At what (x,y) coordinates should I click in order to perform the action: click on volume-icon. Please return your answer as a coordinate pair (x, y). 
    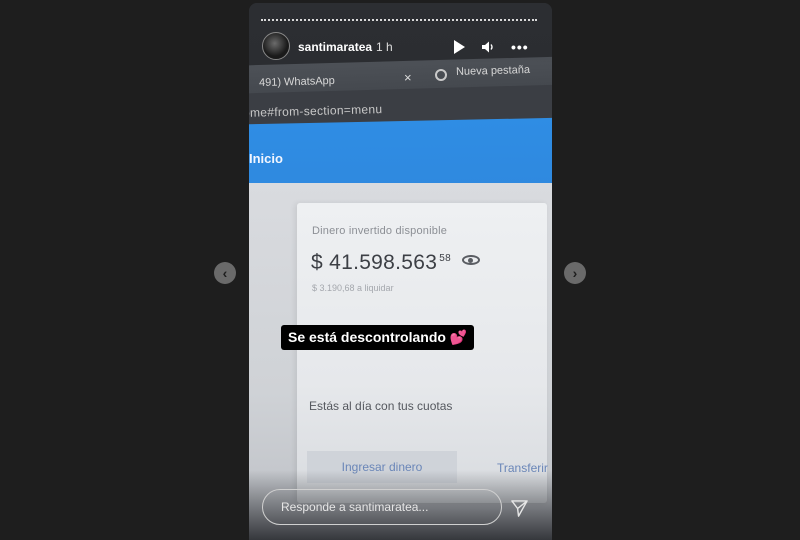
    Looking at the image, I should click on (488, 47).